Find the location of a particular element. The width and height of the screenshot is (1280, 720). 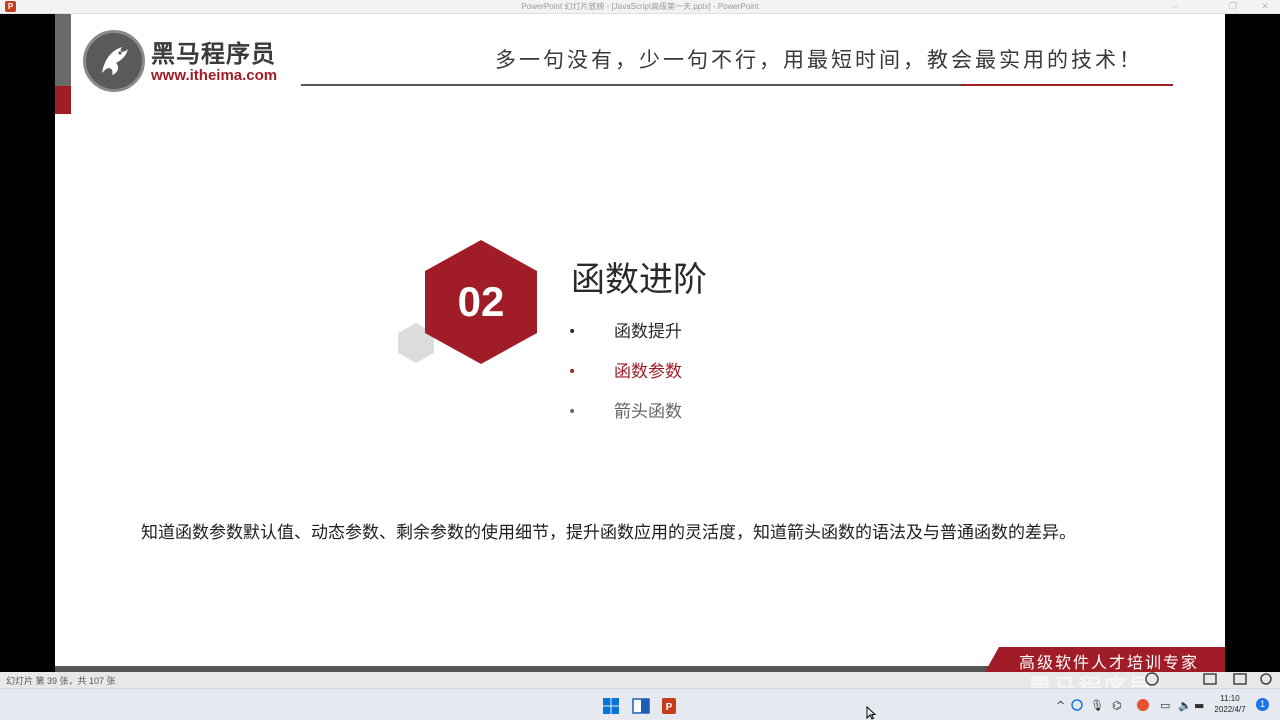

file-explorer-icon is located at coordinates (641, 706).